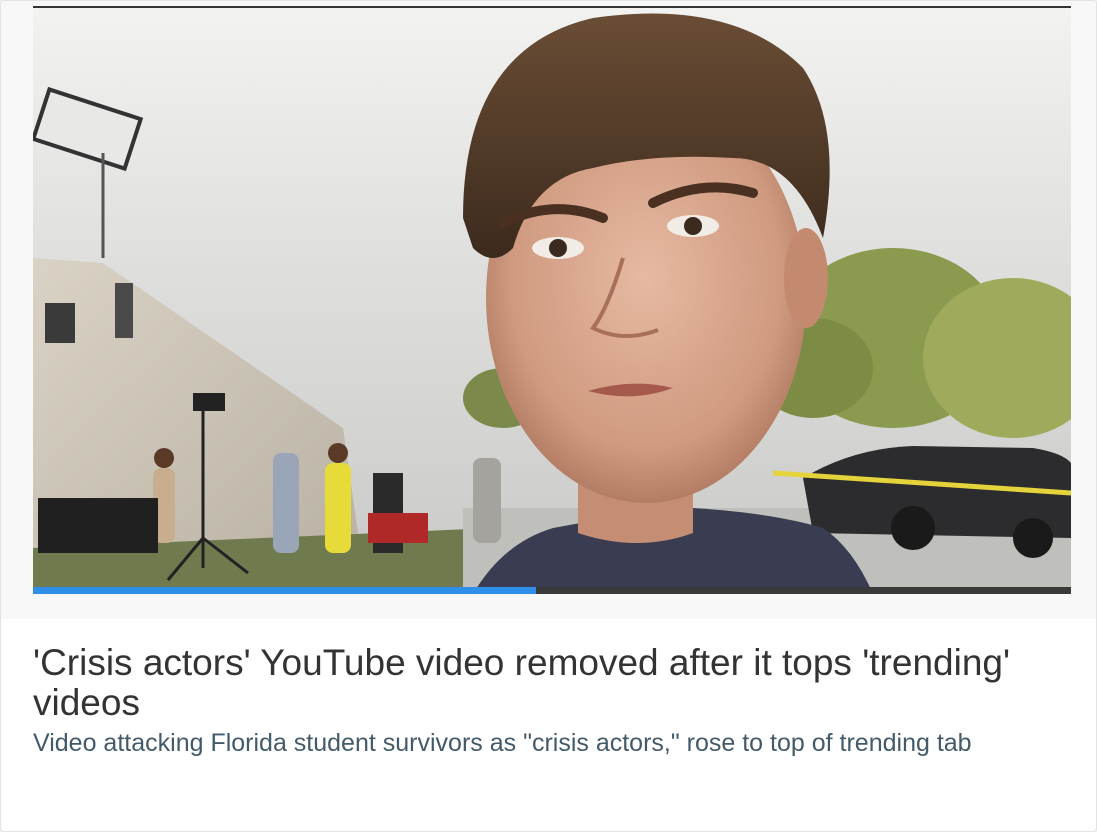  I want to click on video-progress-fill, so click(285, 590).